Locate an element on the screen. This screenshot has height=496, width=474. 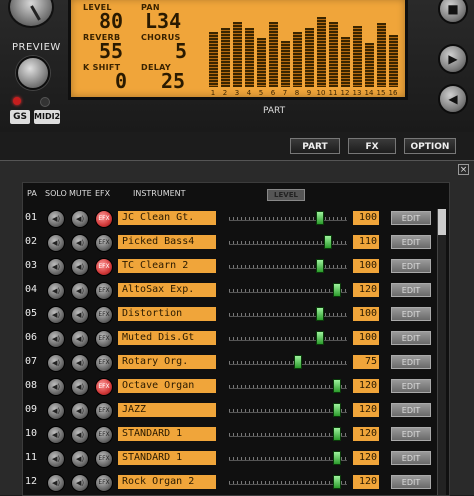
stop-button: ■ is located at coordinates (453, 12).